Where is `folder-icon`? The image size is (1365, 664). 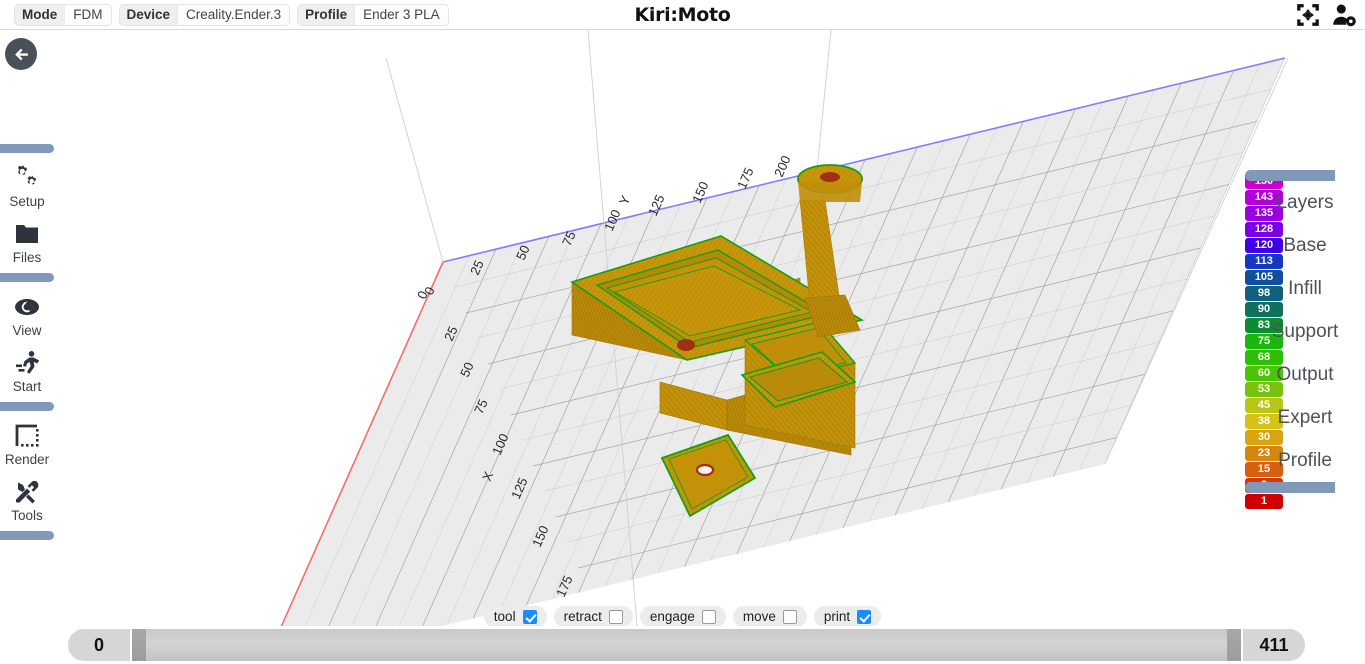 folder-icon is located at coordinates (27, 234).